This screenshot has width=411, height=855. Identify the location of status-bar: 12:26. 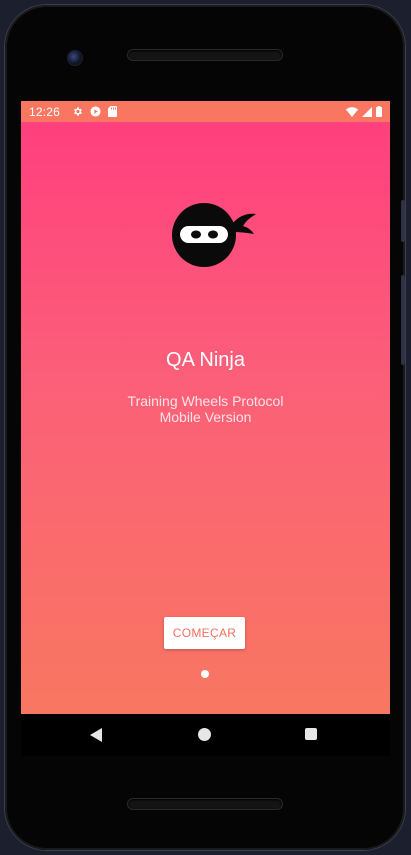
(205, 111).